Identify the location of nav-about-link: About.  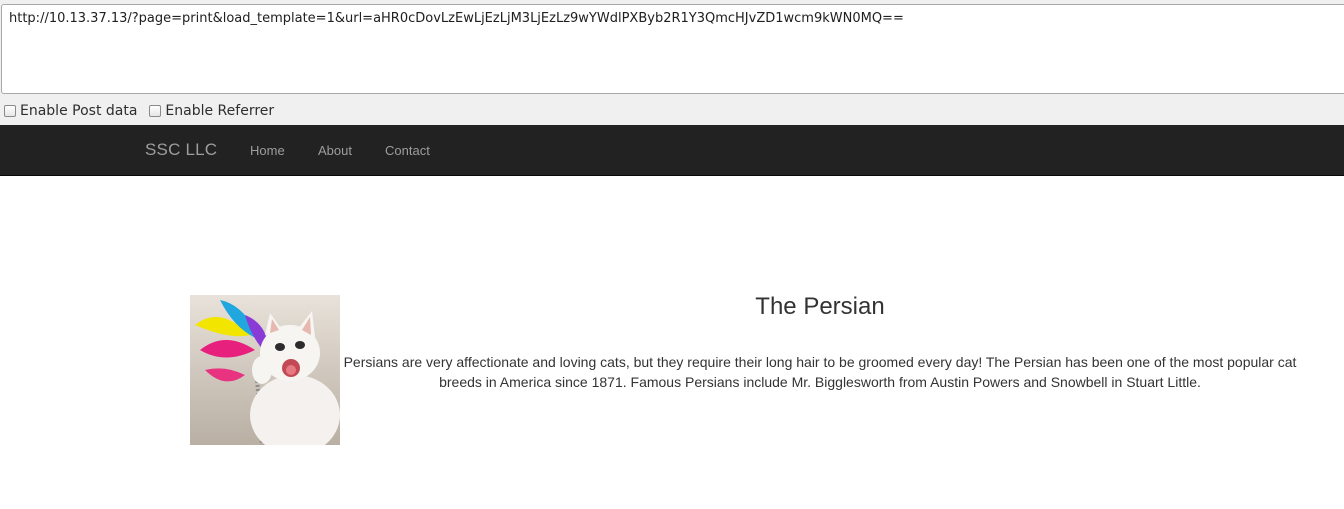
(335, 150).